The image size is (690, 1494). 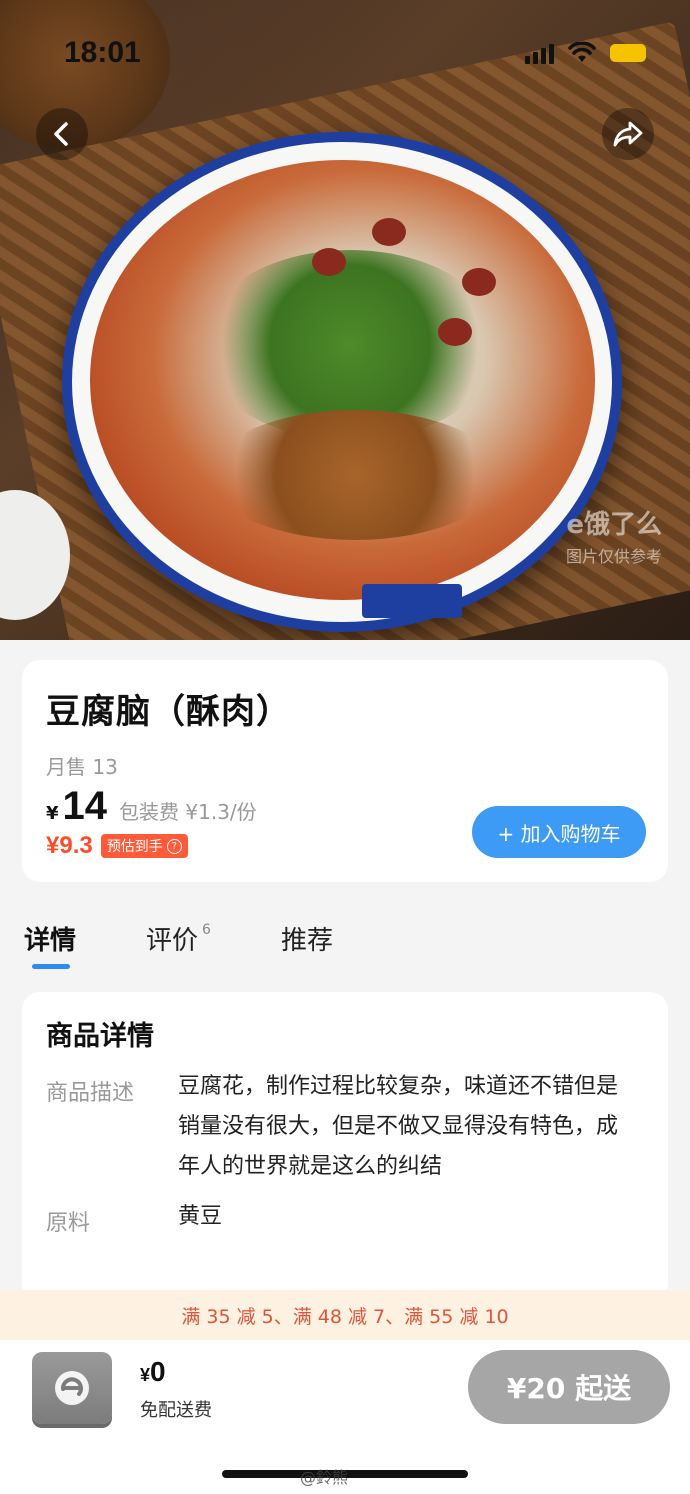 I want to click on tab-recommend: 推荐, so click(x=307, y=946).